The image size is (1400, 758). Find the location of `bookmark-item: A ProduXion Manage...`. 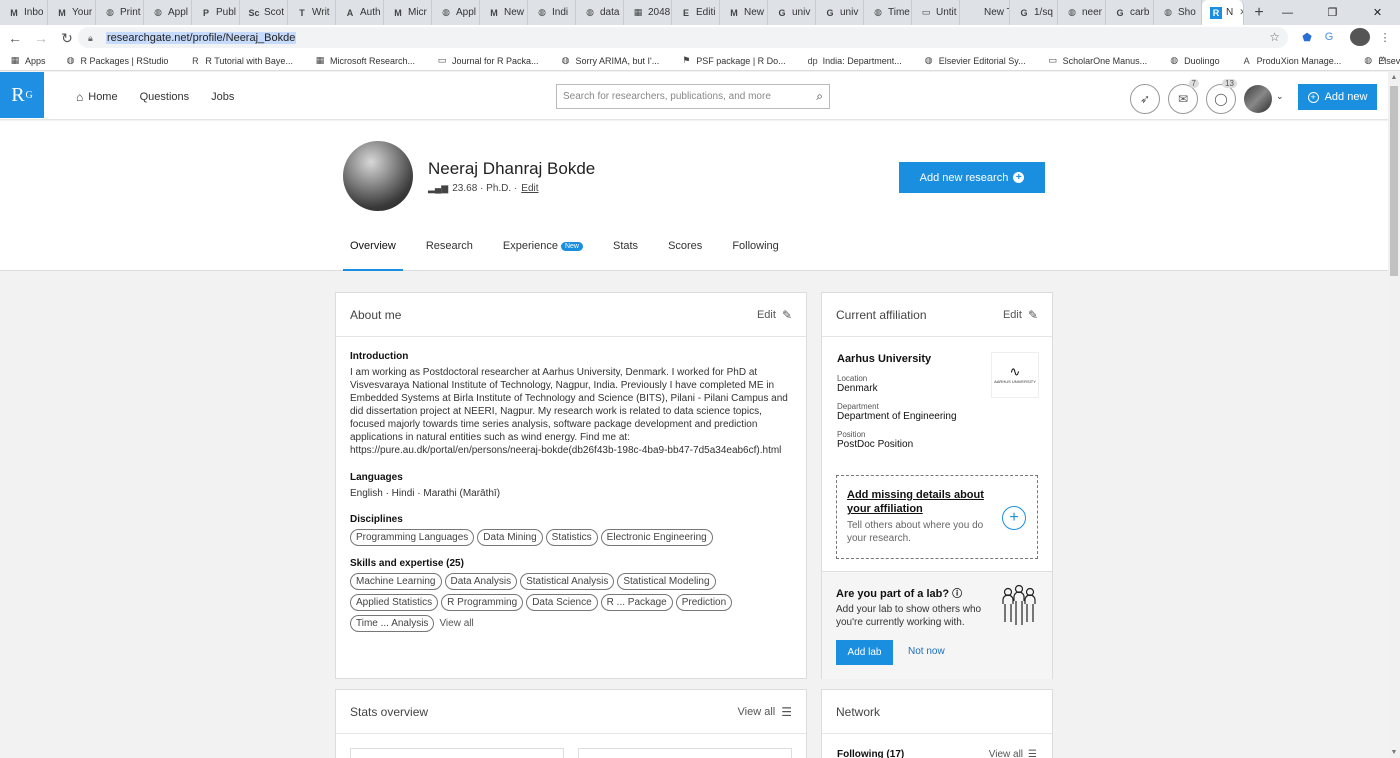

bookmark-item: A ProduXion Manage... is located at coordinates (1292, 61).